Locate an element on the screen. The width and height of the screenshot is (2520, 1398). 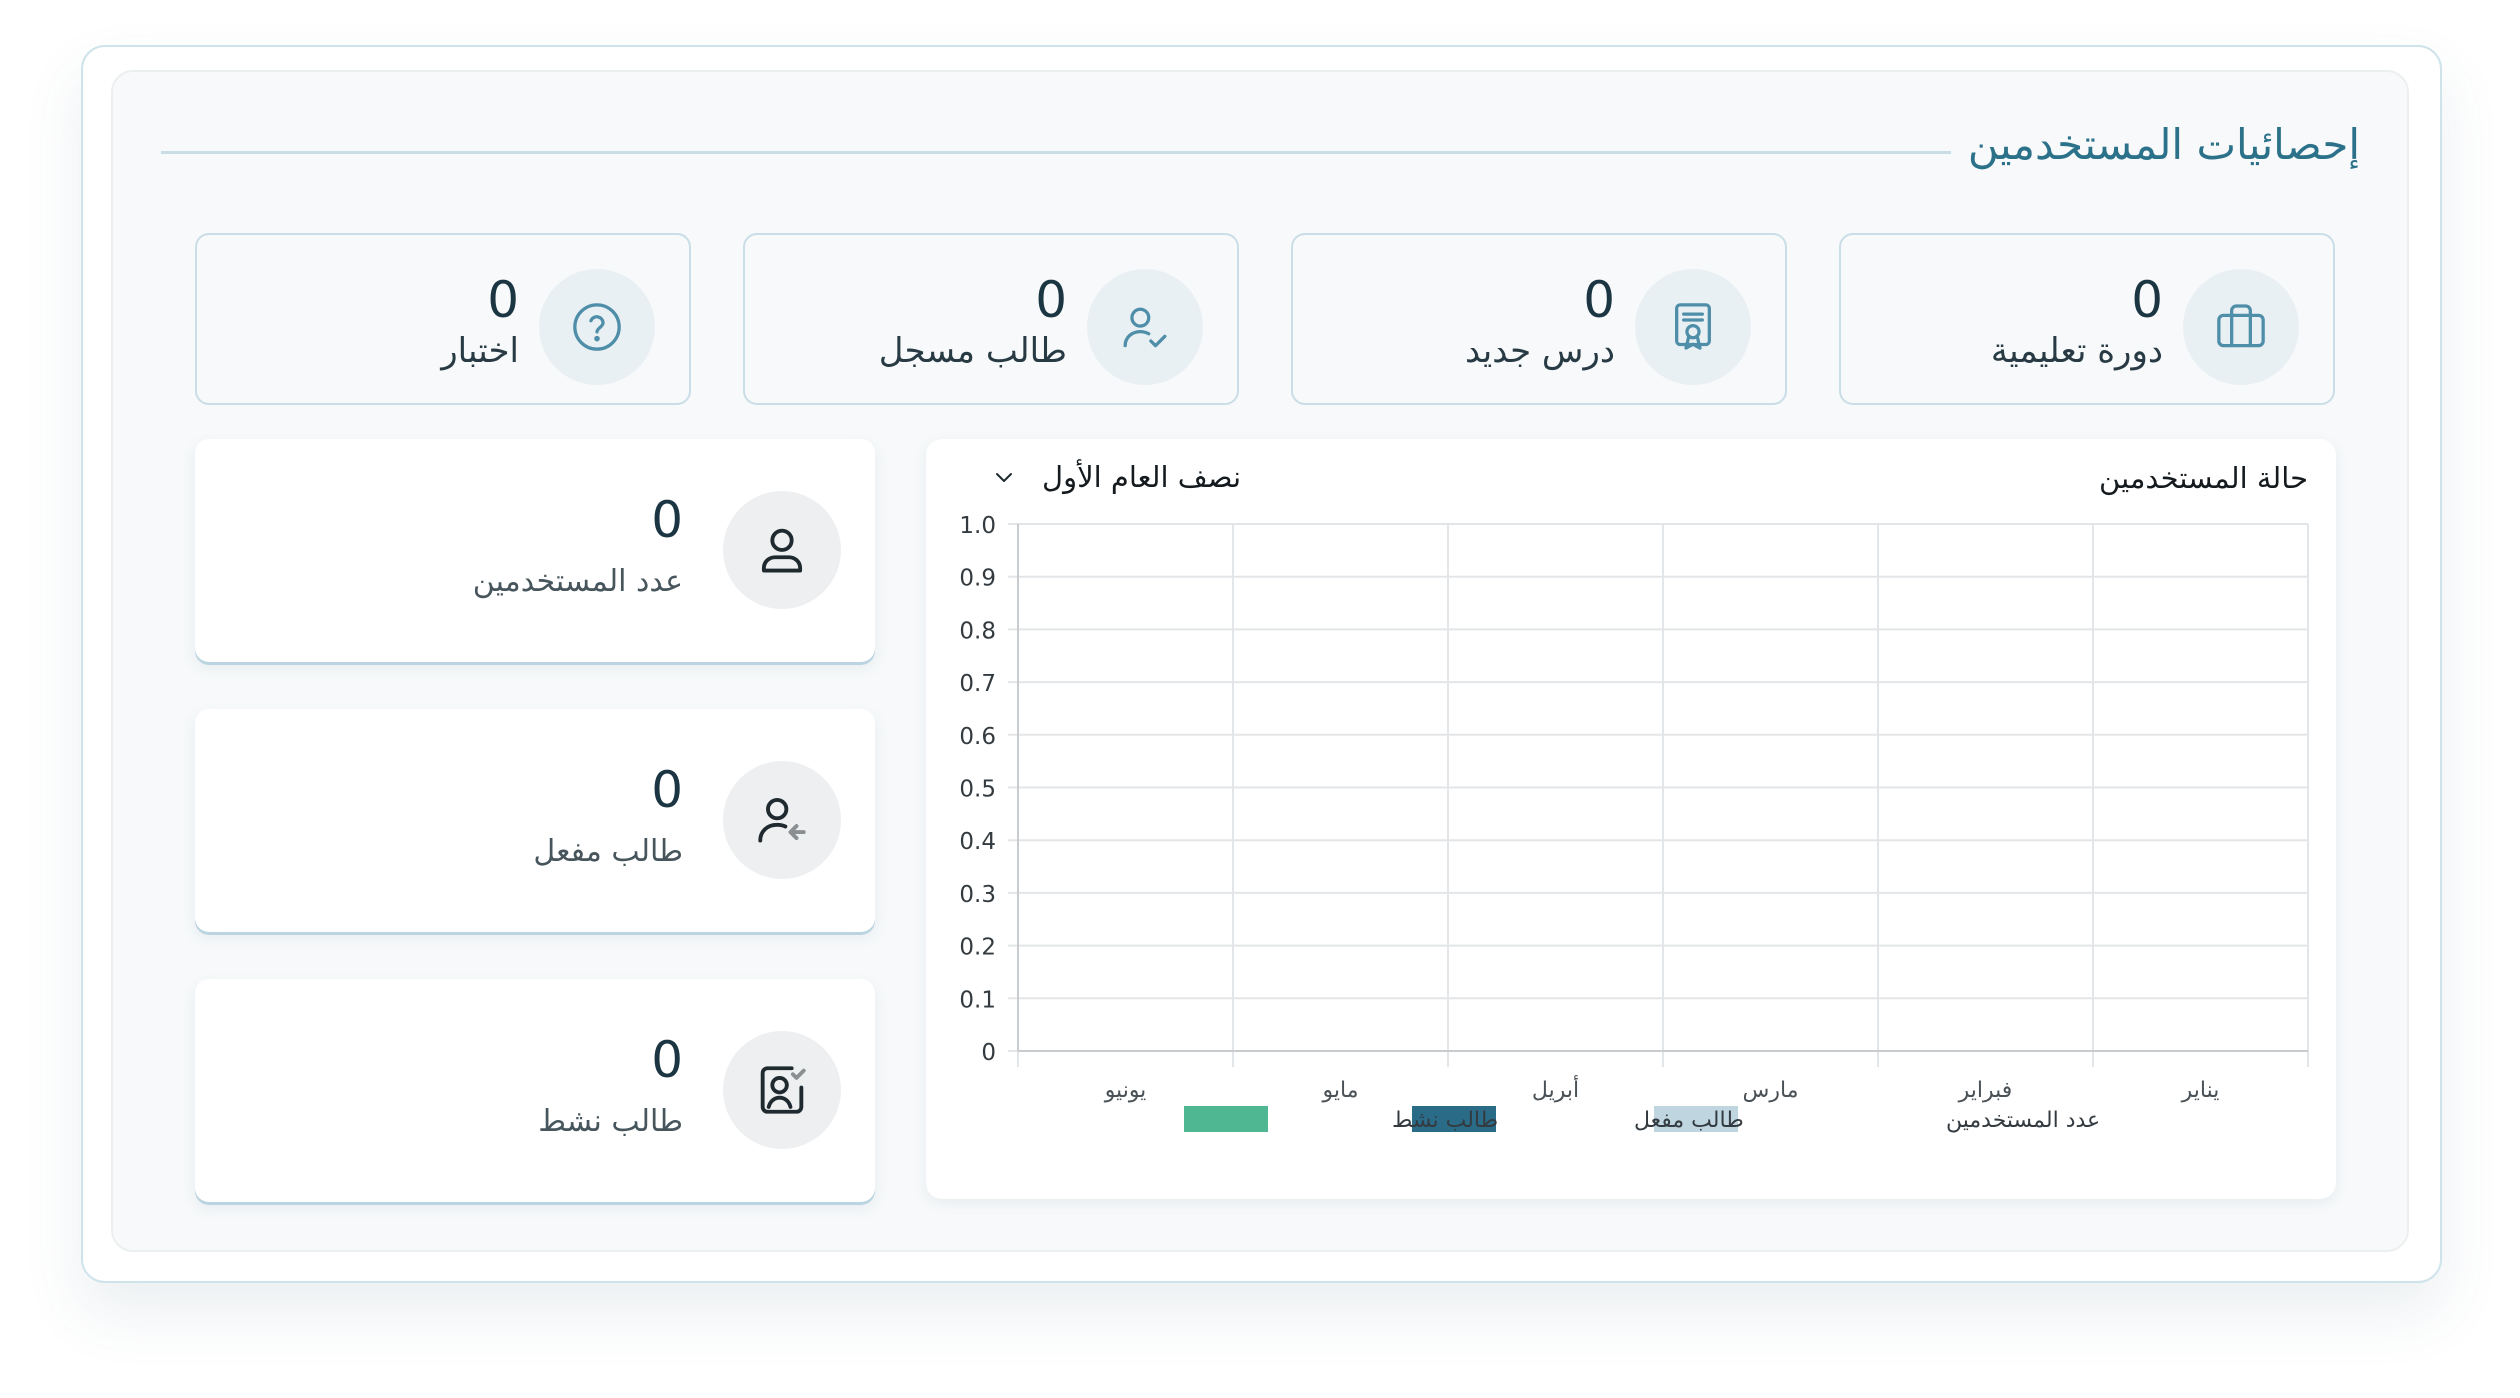
x-tick-label: مارس is located at coordinates (1771, 1090).